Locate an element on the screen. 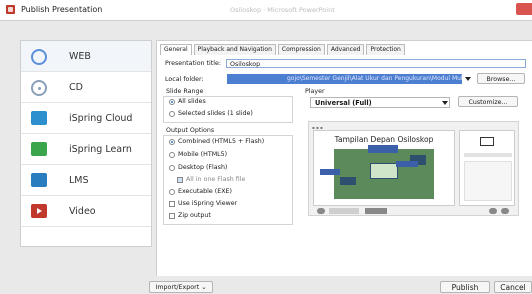  sidebar-item-ispring-cloud: iSpring Cloud is located at coordinates (86, 118).